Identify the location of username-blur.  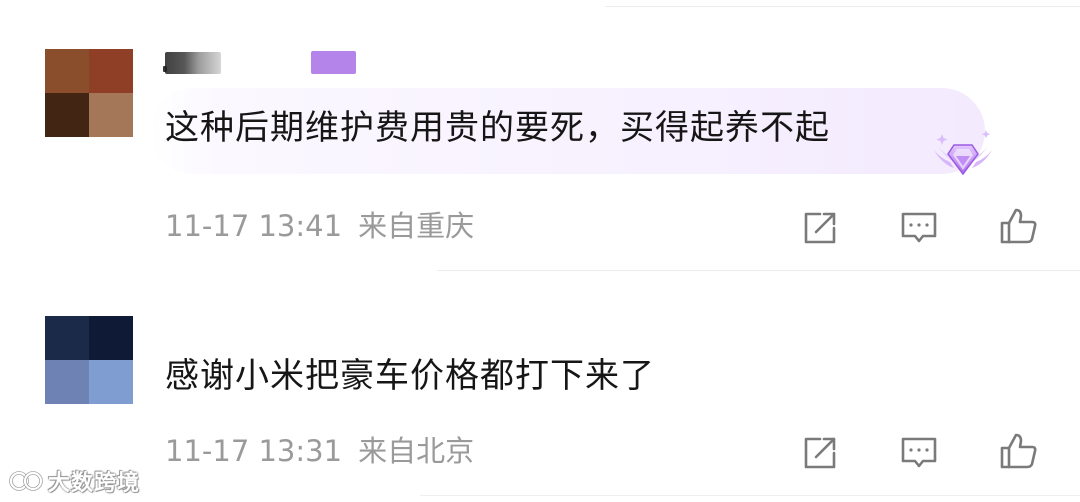
(193, 63).